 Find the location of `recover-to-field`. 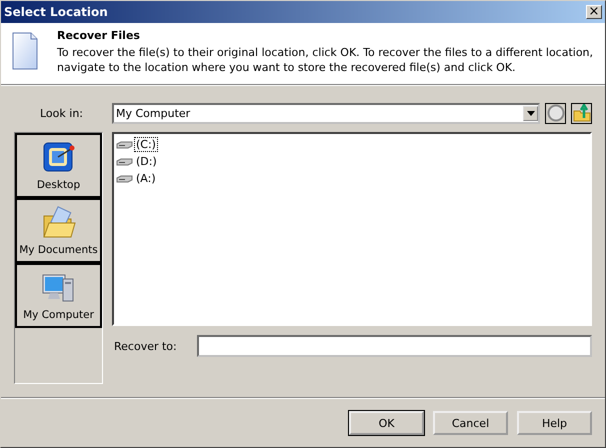

recover-to-field is located at coordinates (394, 346).